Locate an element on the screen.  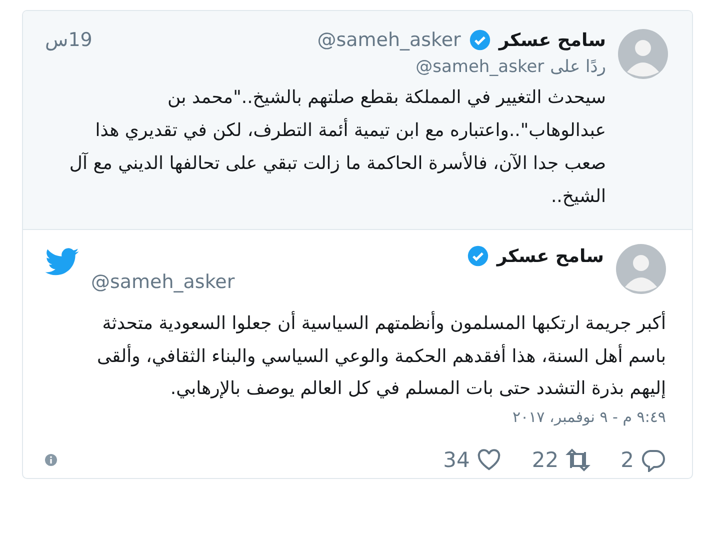
reply-to-label: ردًا على is located at coordinates (578, 67).